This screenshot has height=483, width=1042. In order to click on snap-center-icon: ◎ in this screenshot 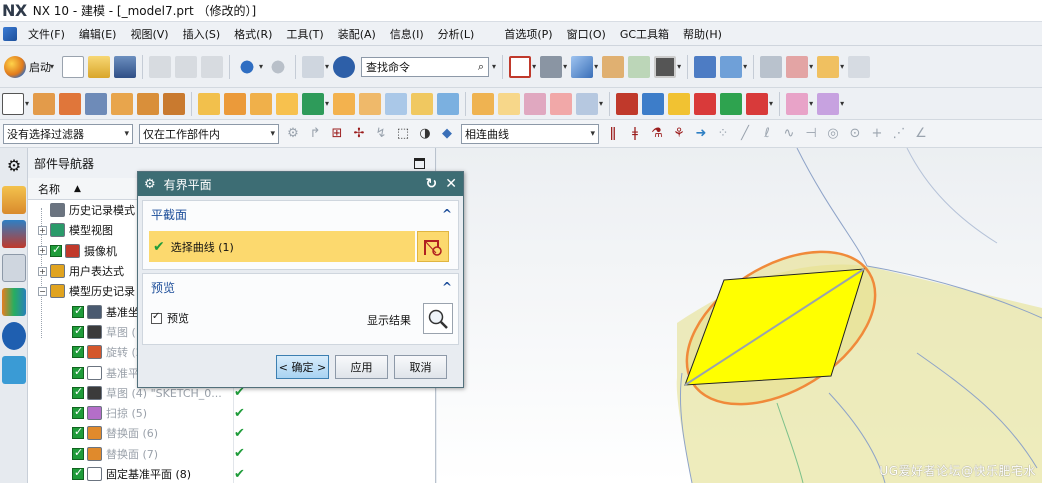, I will do `click(833, 134)`.